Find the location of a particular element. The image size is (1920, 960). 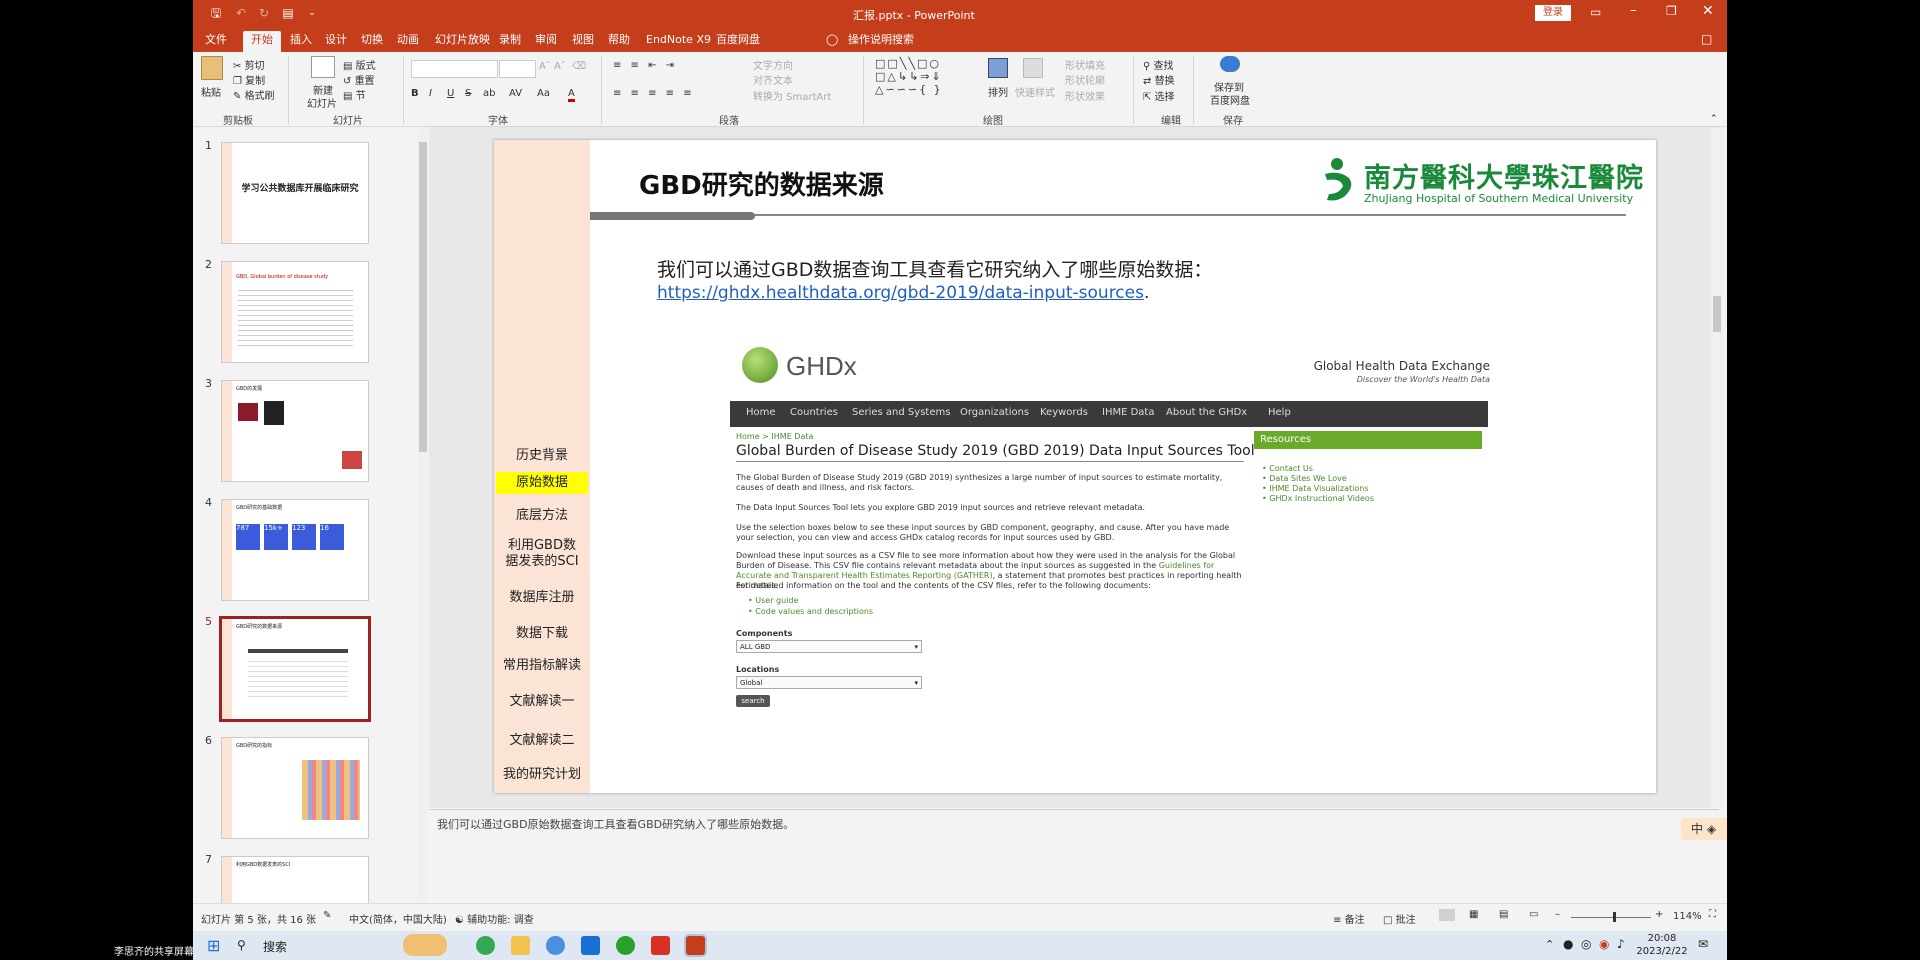

powerpoint-icon is located at coordinates (695, 945).